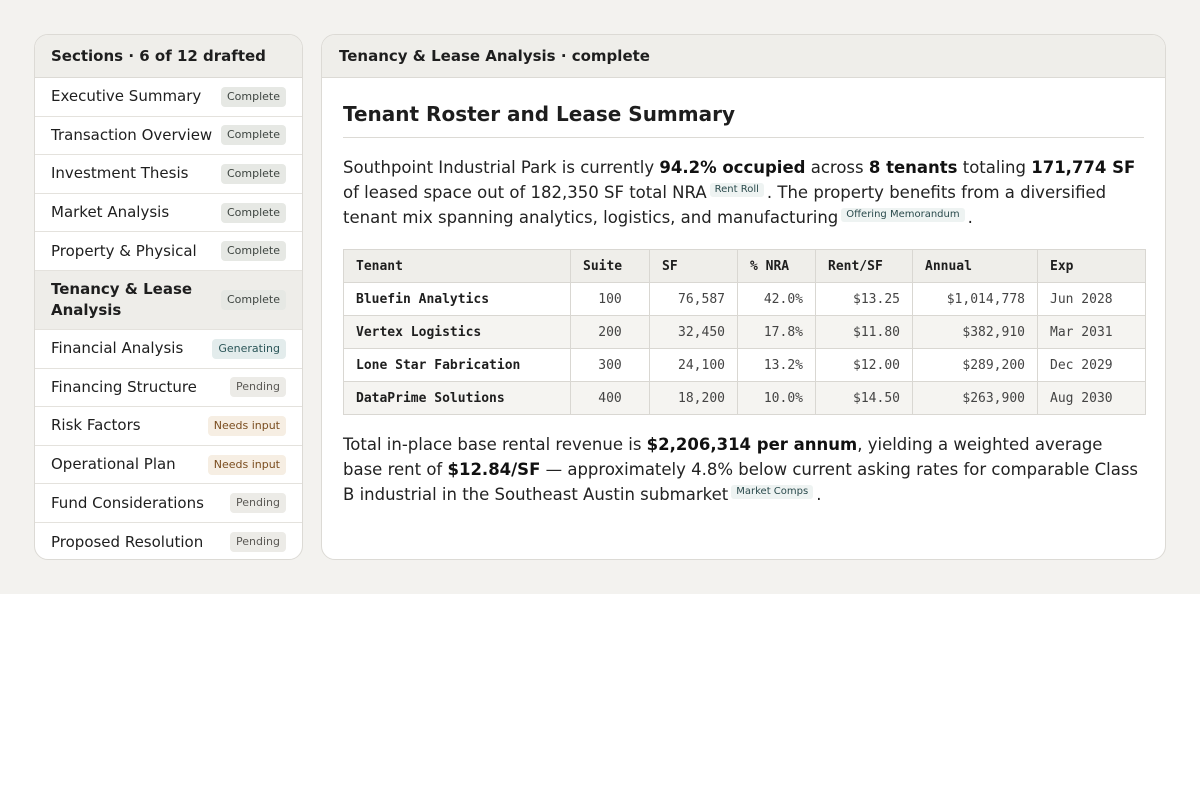 Image resolution: width=1200 pixels, height=800 pixels. I want to click on table-cell: Vertex Logistics, so click(457, 332).